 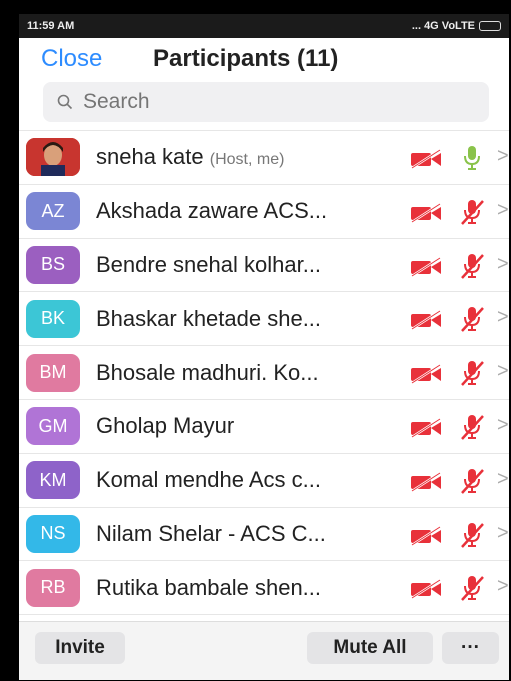 What do you see at coordinates (246, 58) in the screenshot?
I see `page-title: Participants (11)` at bounding box center [246, 58].